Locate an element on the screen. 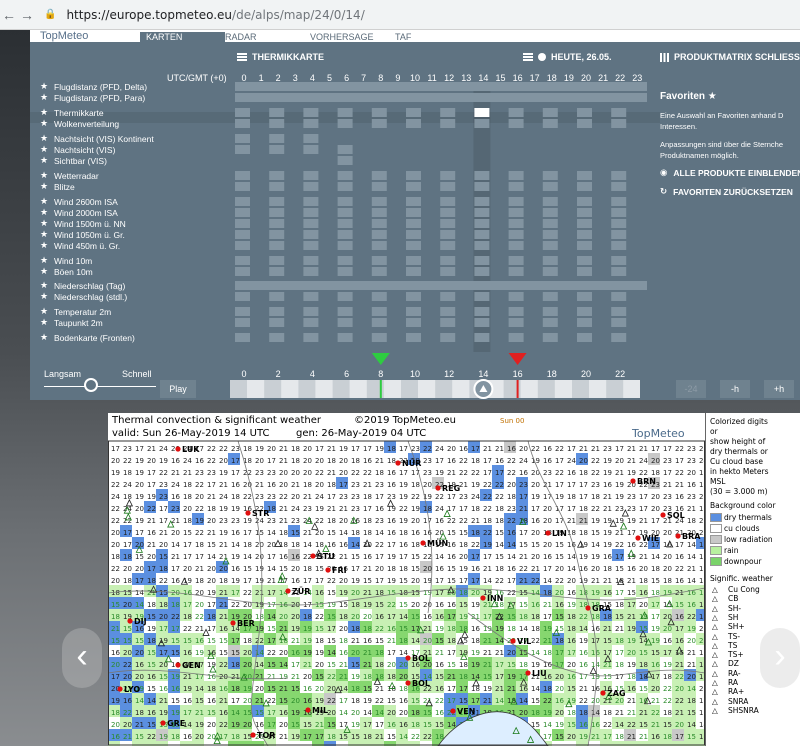 This screenshot has width=800, height=746. hour-label: 2 is located at coordinates (278, 78).